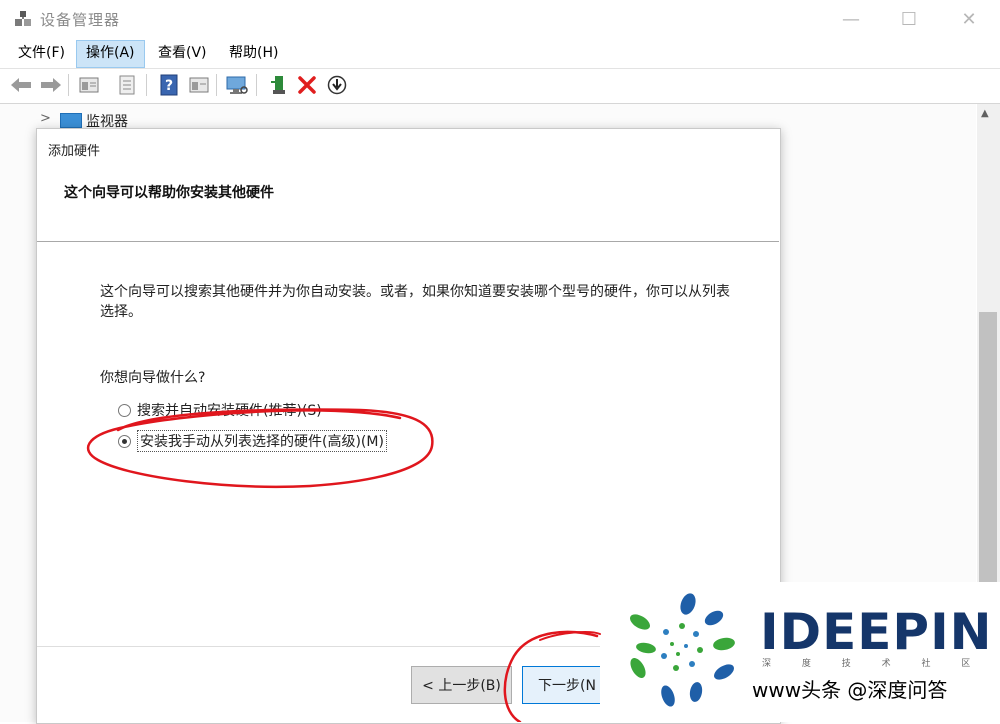 This screenshot has width=1000, height=724. Describe the element at coordinates (969, 19) in the screenshot. I see `close-icon: ✕` at that location.